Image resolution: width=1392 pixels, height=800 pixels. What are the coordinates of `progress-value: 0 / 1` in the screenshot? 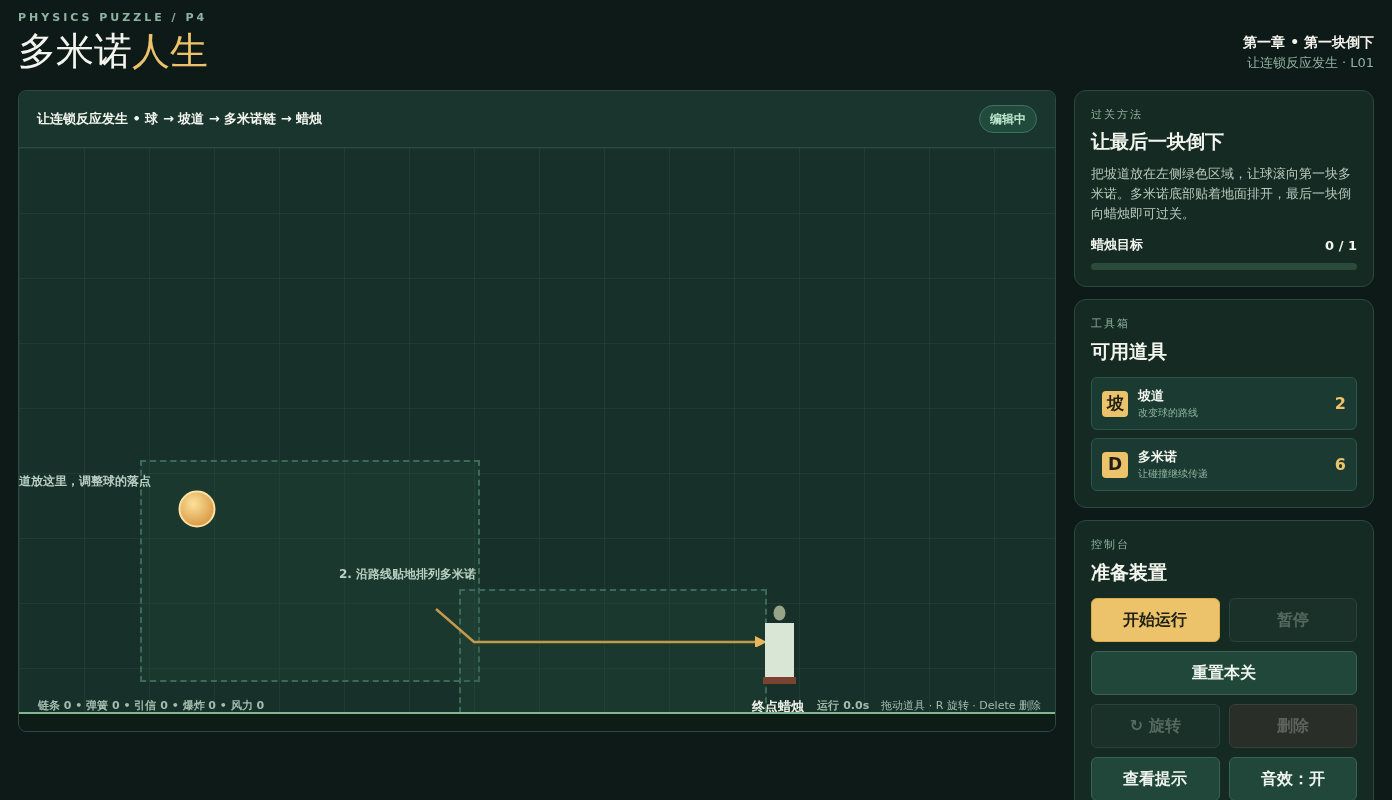 It's located at (1341, 245).